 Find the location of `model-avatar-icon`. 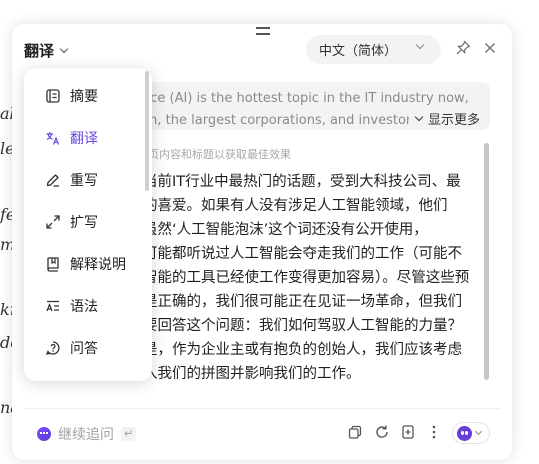

model-avatar-icon is located at coordinates (464, 433).